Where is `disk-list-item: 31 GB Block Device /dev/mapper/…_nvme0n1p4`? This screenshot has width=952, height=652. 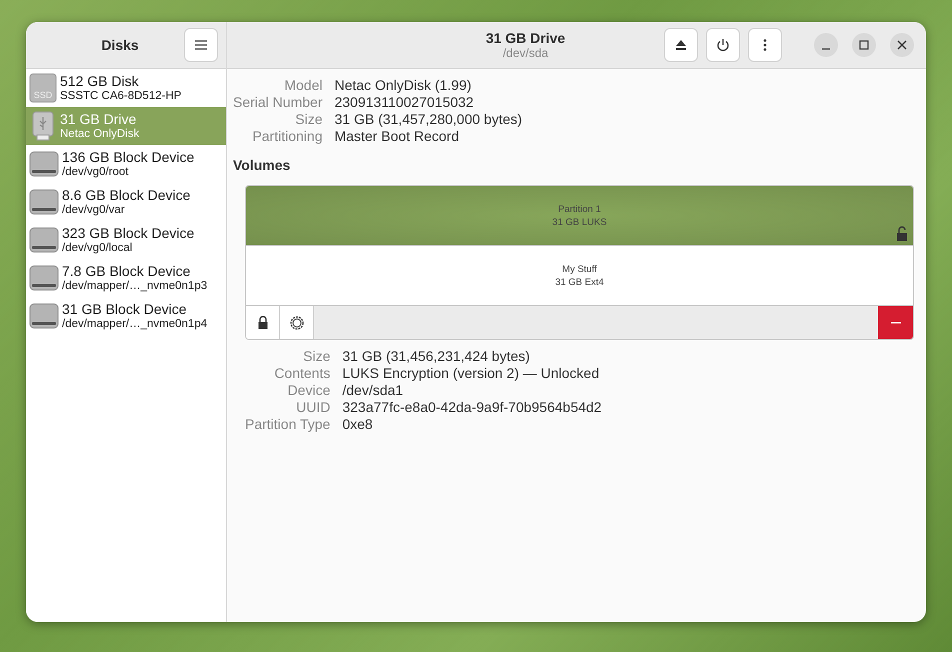 disk-list-item: 31 GB Block Device /dev/mapper/…_nvme0n1p4 is located at coordinates (126, 316).